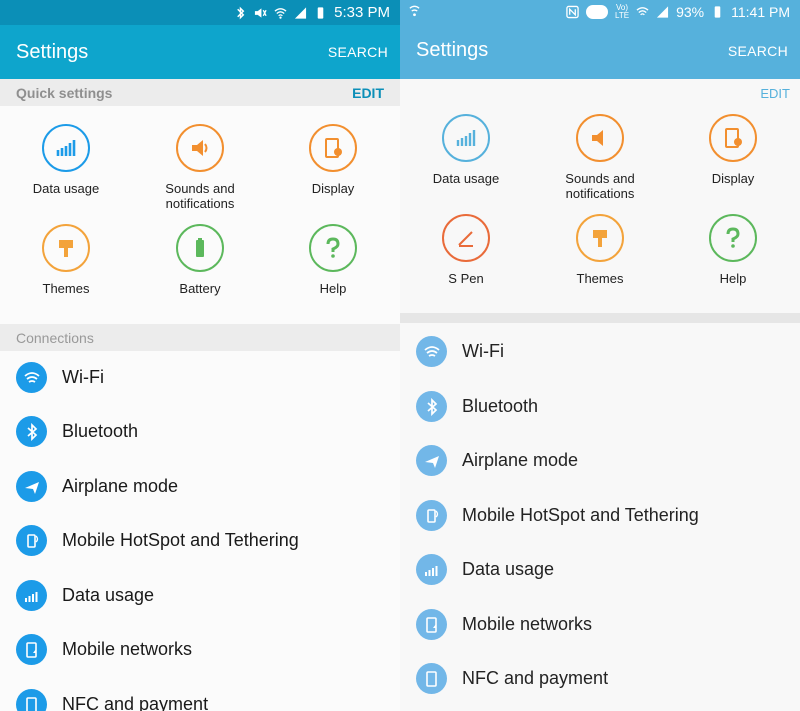 This screenshot has height=711, width=800. Describe the element at coordinates (733, 278) in the screenshot. I see `quick-label: Help` at that location.